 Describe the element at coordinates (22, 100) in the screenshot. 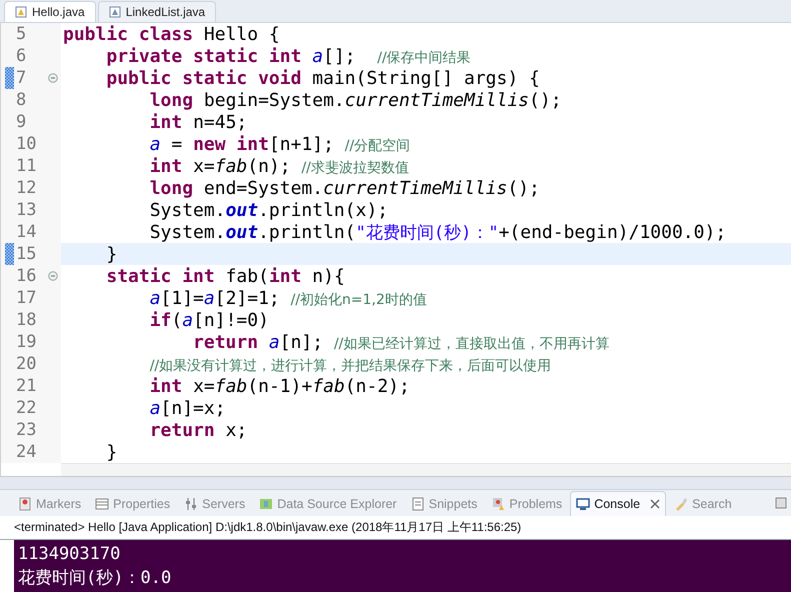

I see `line-number: 8` at that location.